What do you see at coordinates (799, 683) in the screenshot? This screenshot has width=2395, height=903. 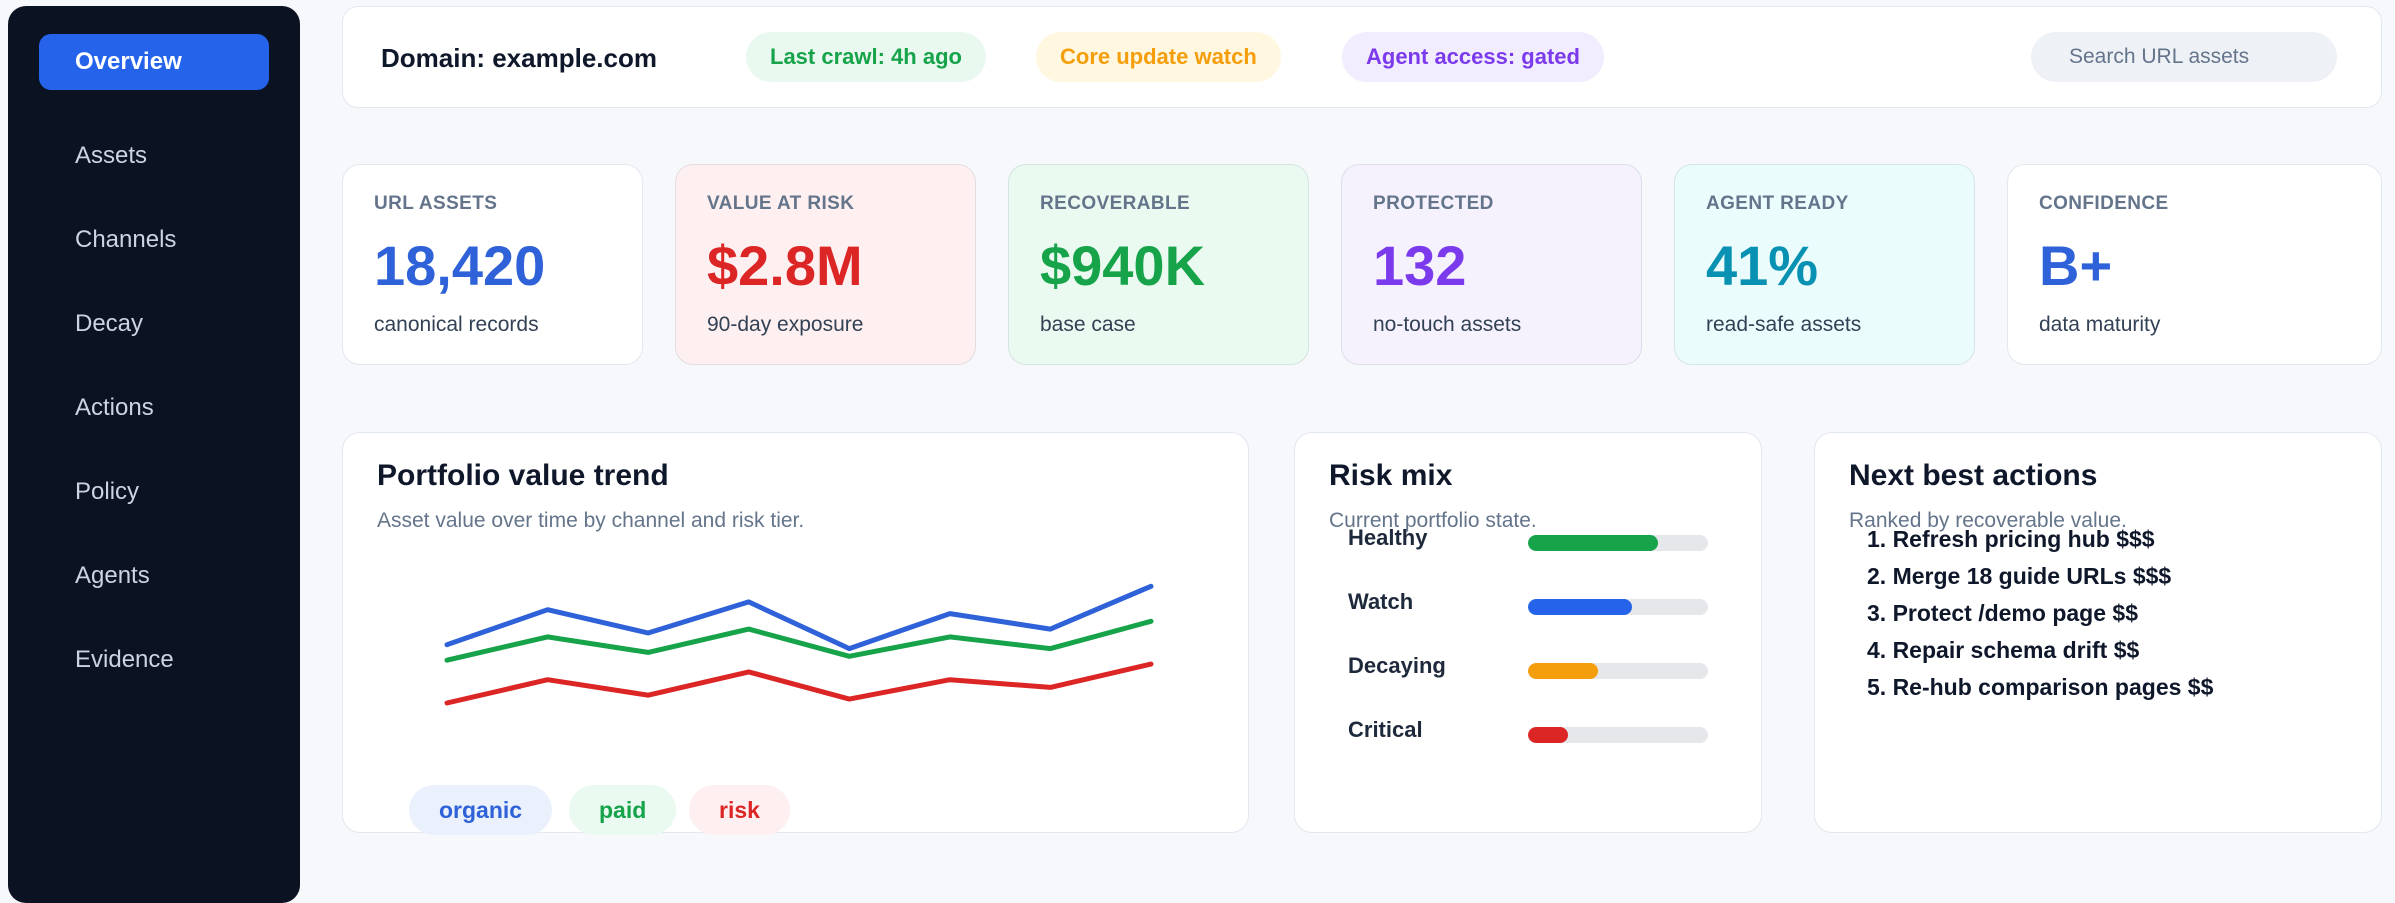 I see `series-line-risk` at bounding box center [799, 683].